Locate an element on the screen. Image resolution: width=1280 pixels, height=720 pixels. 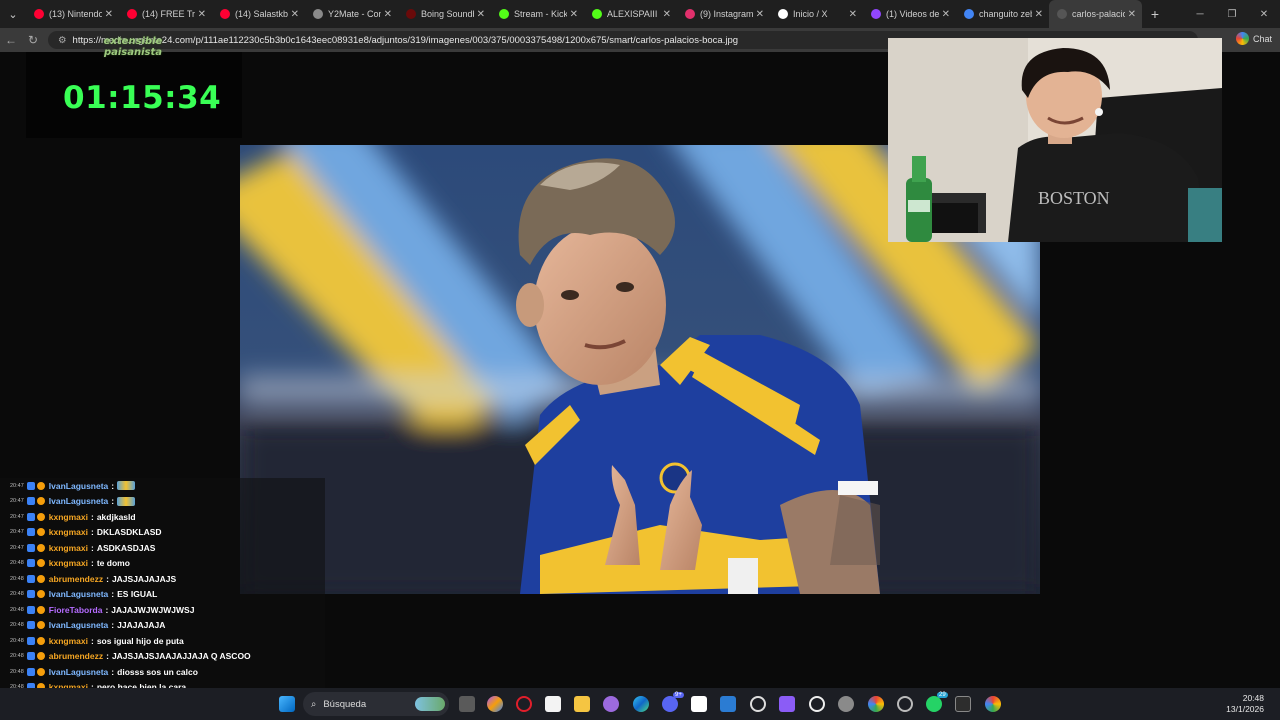
chat-button: Chat is located at coordinates (1253, 38).